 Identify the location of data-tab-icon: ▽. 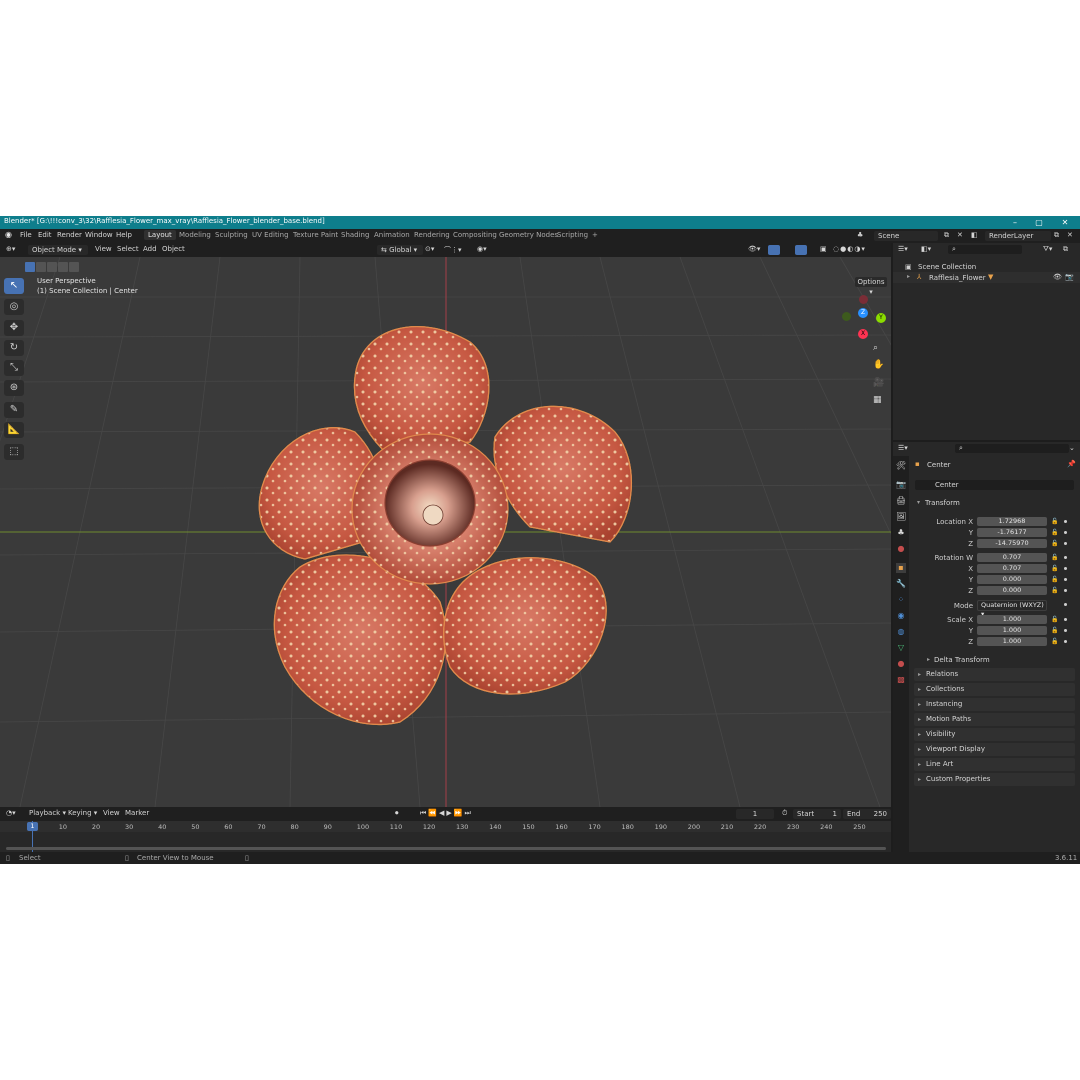
(901, 648).